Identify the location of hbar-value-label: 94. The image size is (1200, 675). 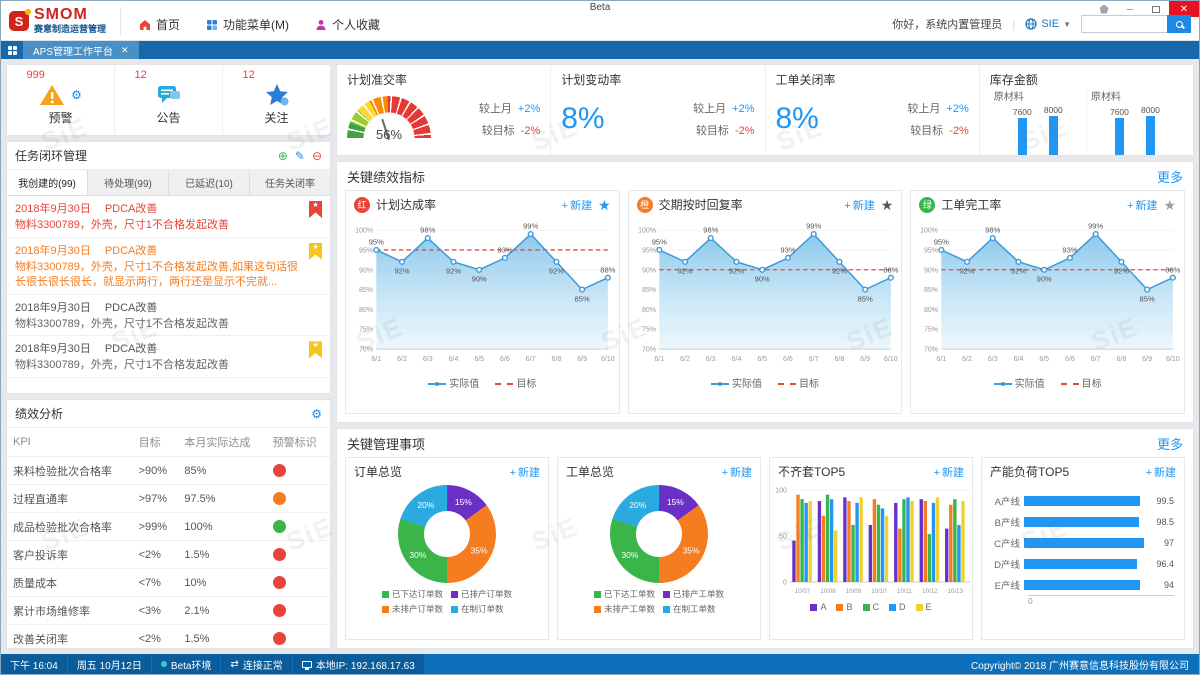
(1168, 584).